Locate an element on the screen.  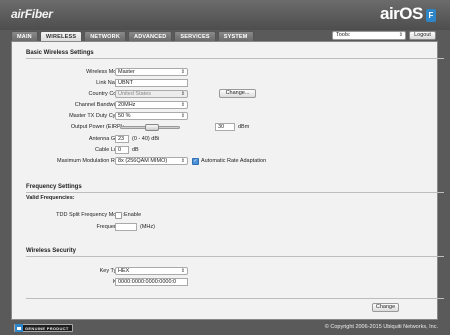
channel-bandwidth-value: 20MHz is located at coordinates (127, 105).